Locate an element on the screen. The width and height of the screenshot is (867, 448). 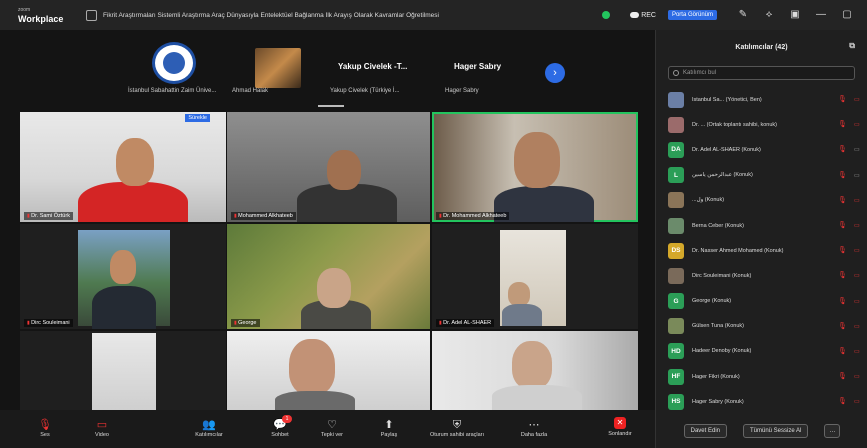
participant-row: HF Hager Fikri (Konuk) 🎙 ▭ is located at coordinates (767, 376).